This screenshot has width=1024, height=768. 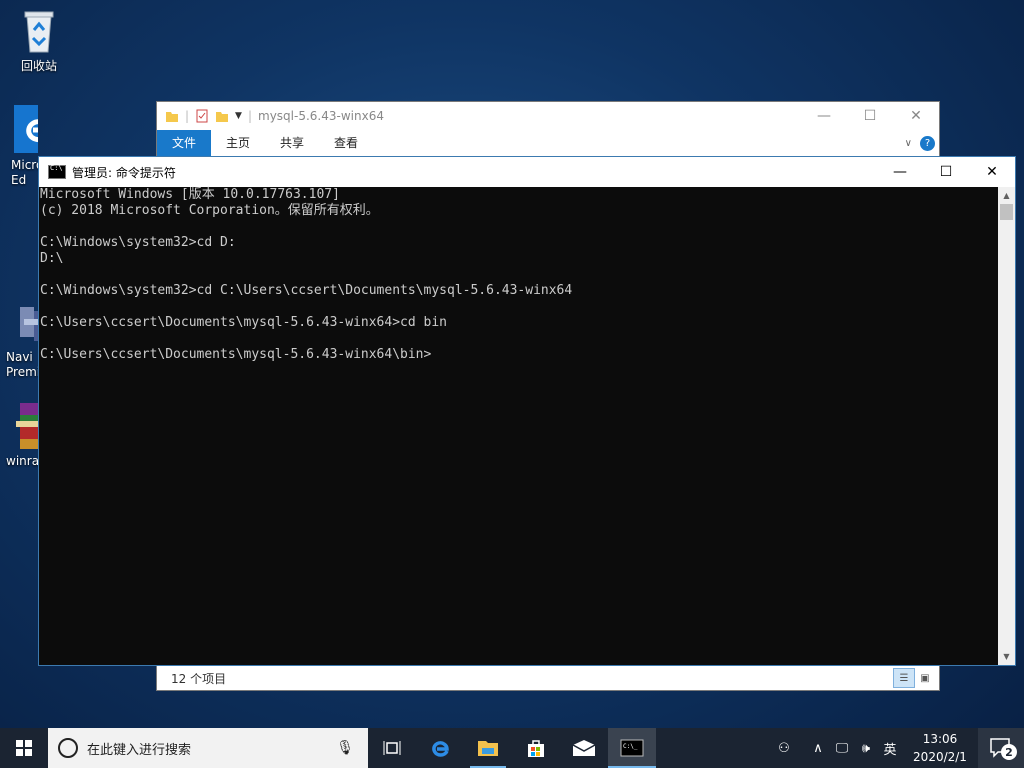 I want to click on taskbar-edge, so click(x=440, y=748).